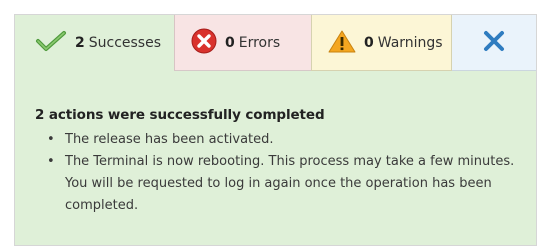  I want to click on list-item: The release has been activated., so click(281, 140).